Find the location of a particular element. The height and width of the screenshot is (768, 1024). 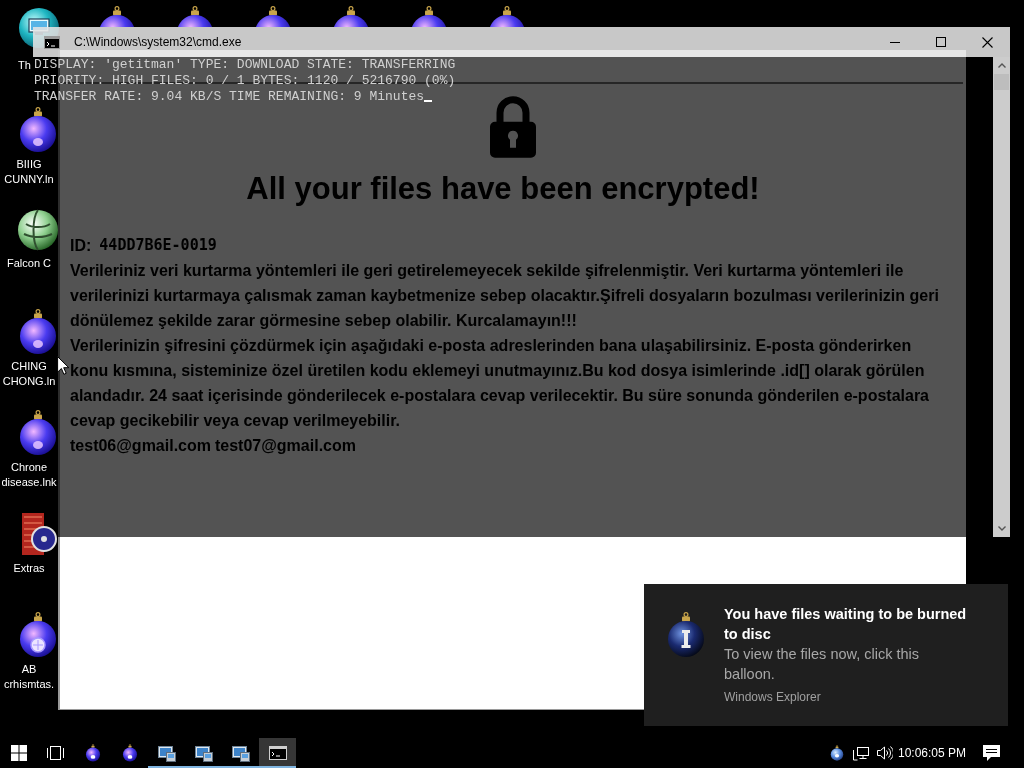

taskbar-button is located at coordinates (277, 753).